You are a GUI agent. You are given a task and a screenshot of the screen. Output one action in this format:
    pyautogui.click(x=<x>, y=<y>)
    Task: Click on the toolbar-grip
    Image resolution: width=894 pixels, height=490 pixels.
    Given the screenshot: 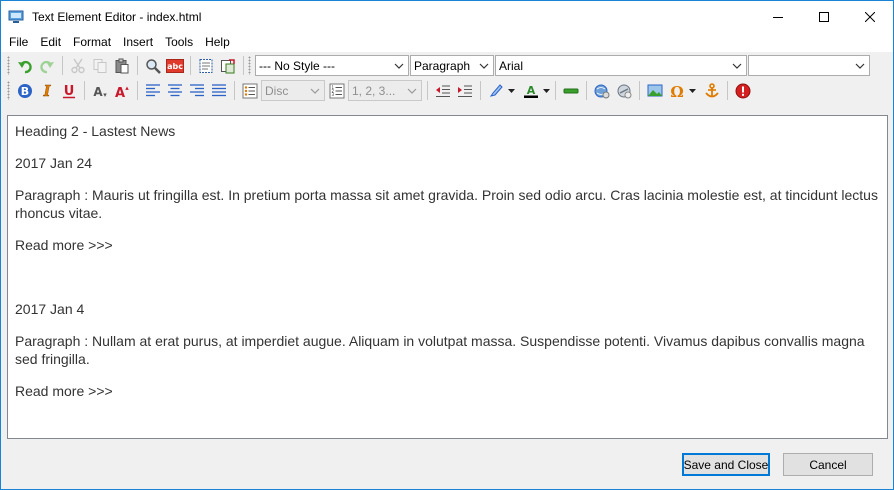 What is the action you would take?
    pyautogui.click(x=8, y=65)
    